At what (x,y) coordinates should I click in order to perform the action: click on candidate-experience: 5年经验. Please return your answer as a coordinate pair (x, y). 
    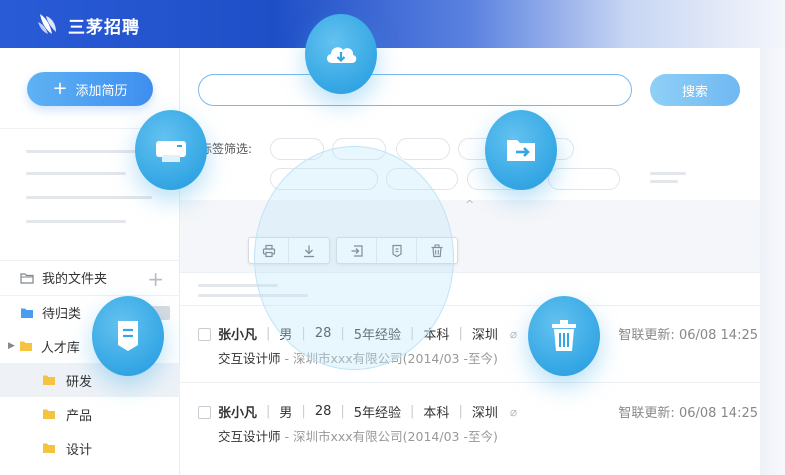
    Looking at the image, I should click on (377, 413).